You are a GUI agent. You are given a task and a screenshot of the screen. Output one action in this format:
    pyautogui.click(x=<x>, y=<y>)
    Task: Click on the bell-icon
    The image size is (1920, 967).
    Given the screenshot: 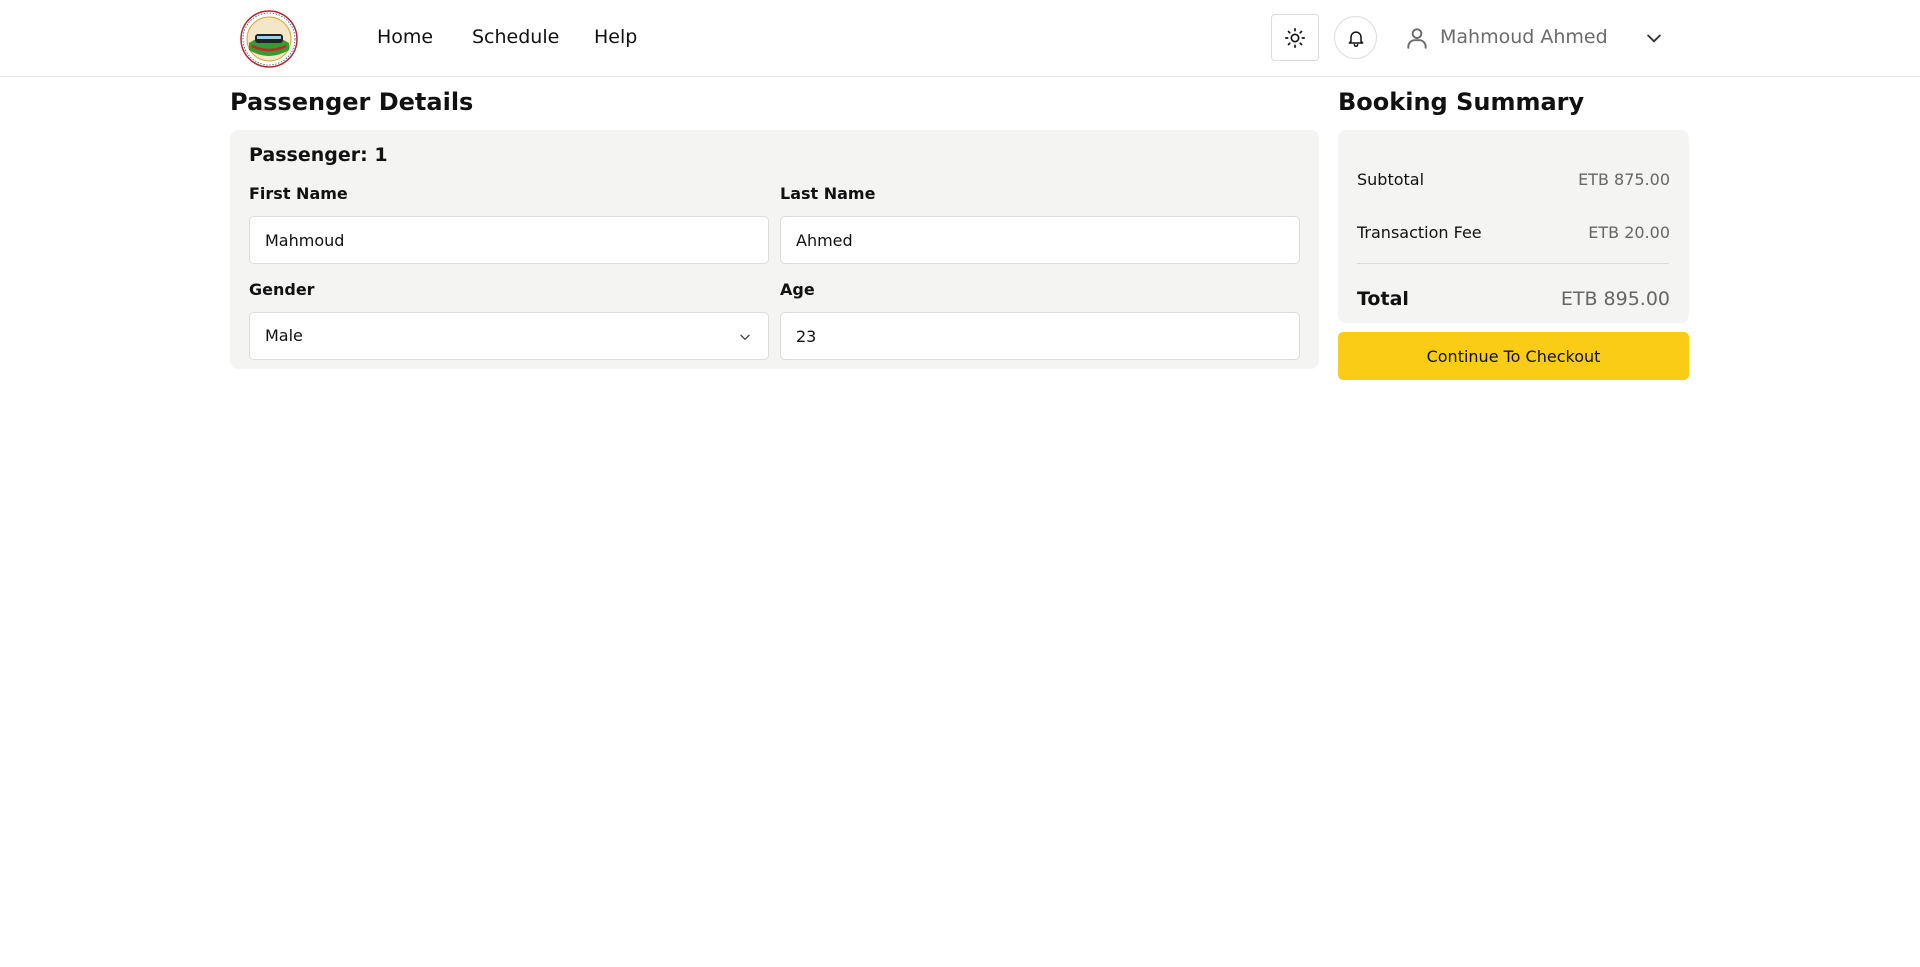 What is the action you would take?
    pyautogui.click(x=1355, y=38)
    